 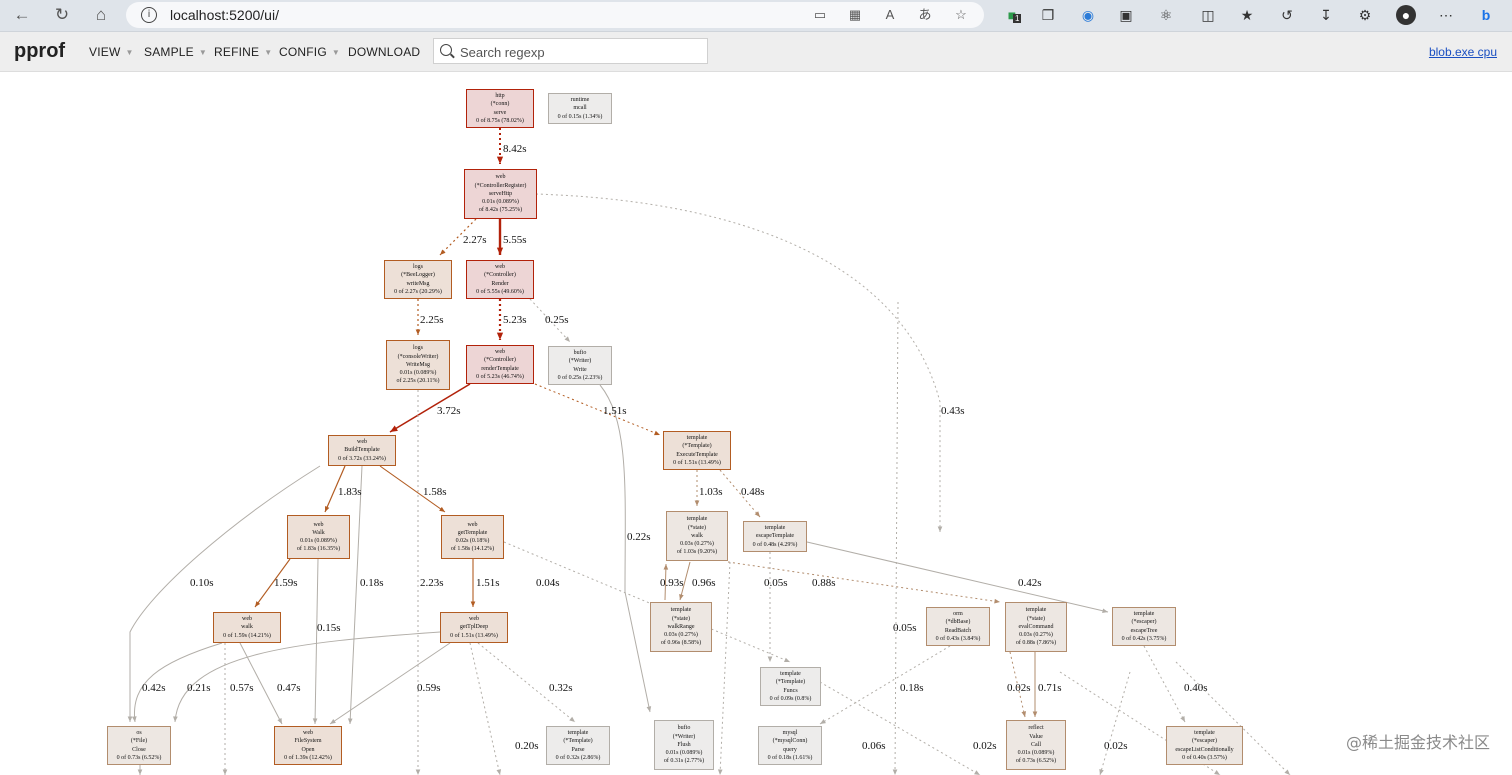 I want to click on read-aloud-icon: A, so click(x=890, y=15).